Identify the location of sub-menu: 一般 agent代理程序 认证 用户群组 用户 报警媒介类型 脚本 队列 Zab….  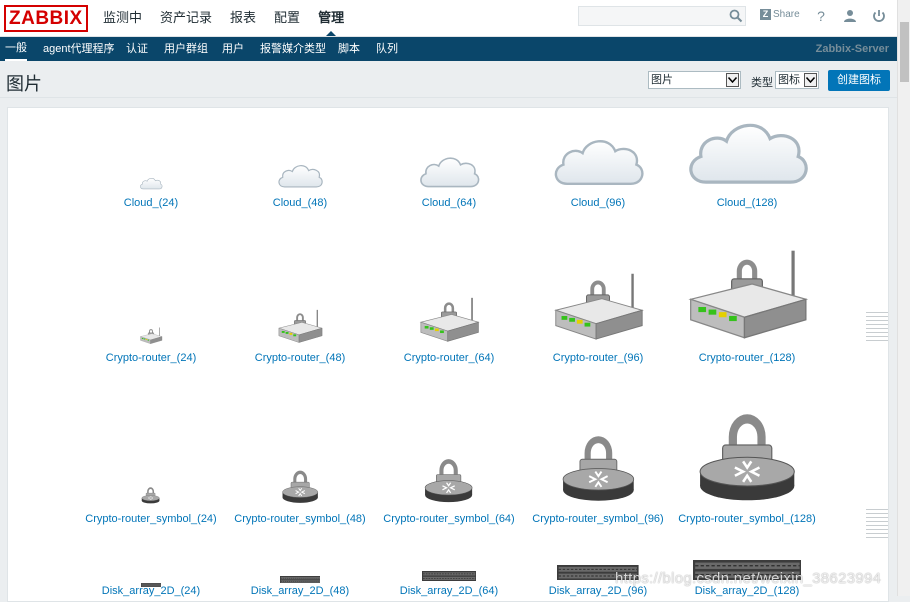
(448, 49).